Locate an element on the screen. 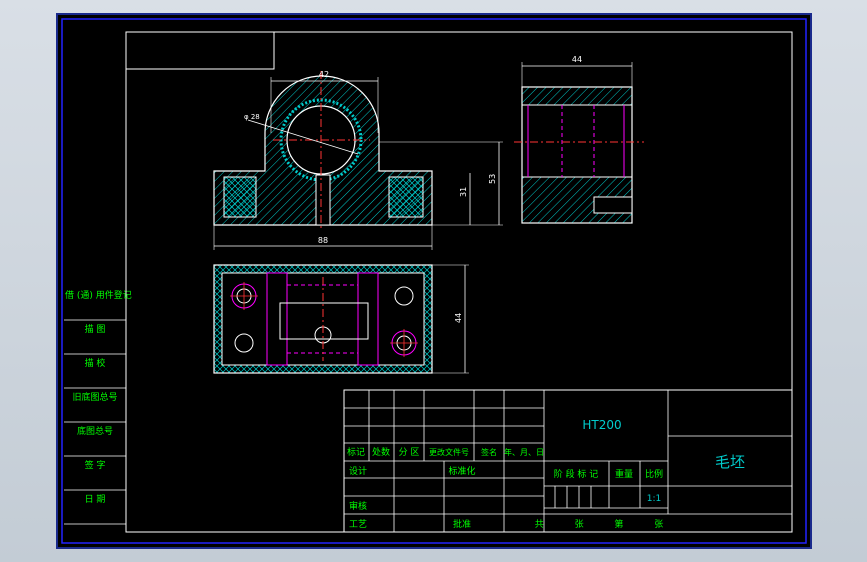 The height and width of the screenshot is (562, 867). front-bore-dia-text: φ 28 is located at coordinates (252, 117).